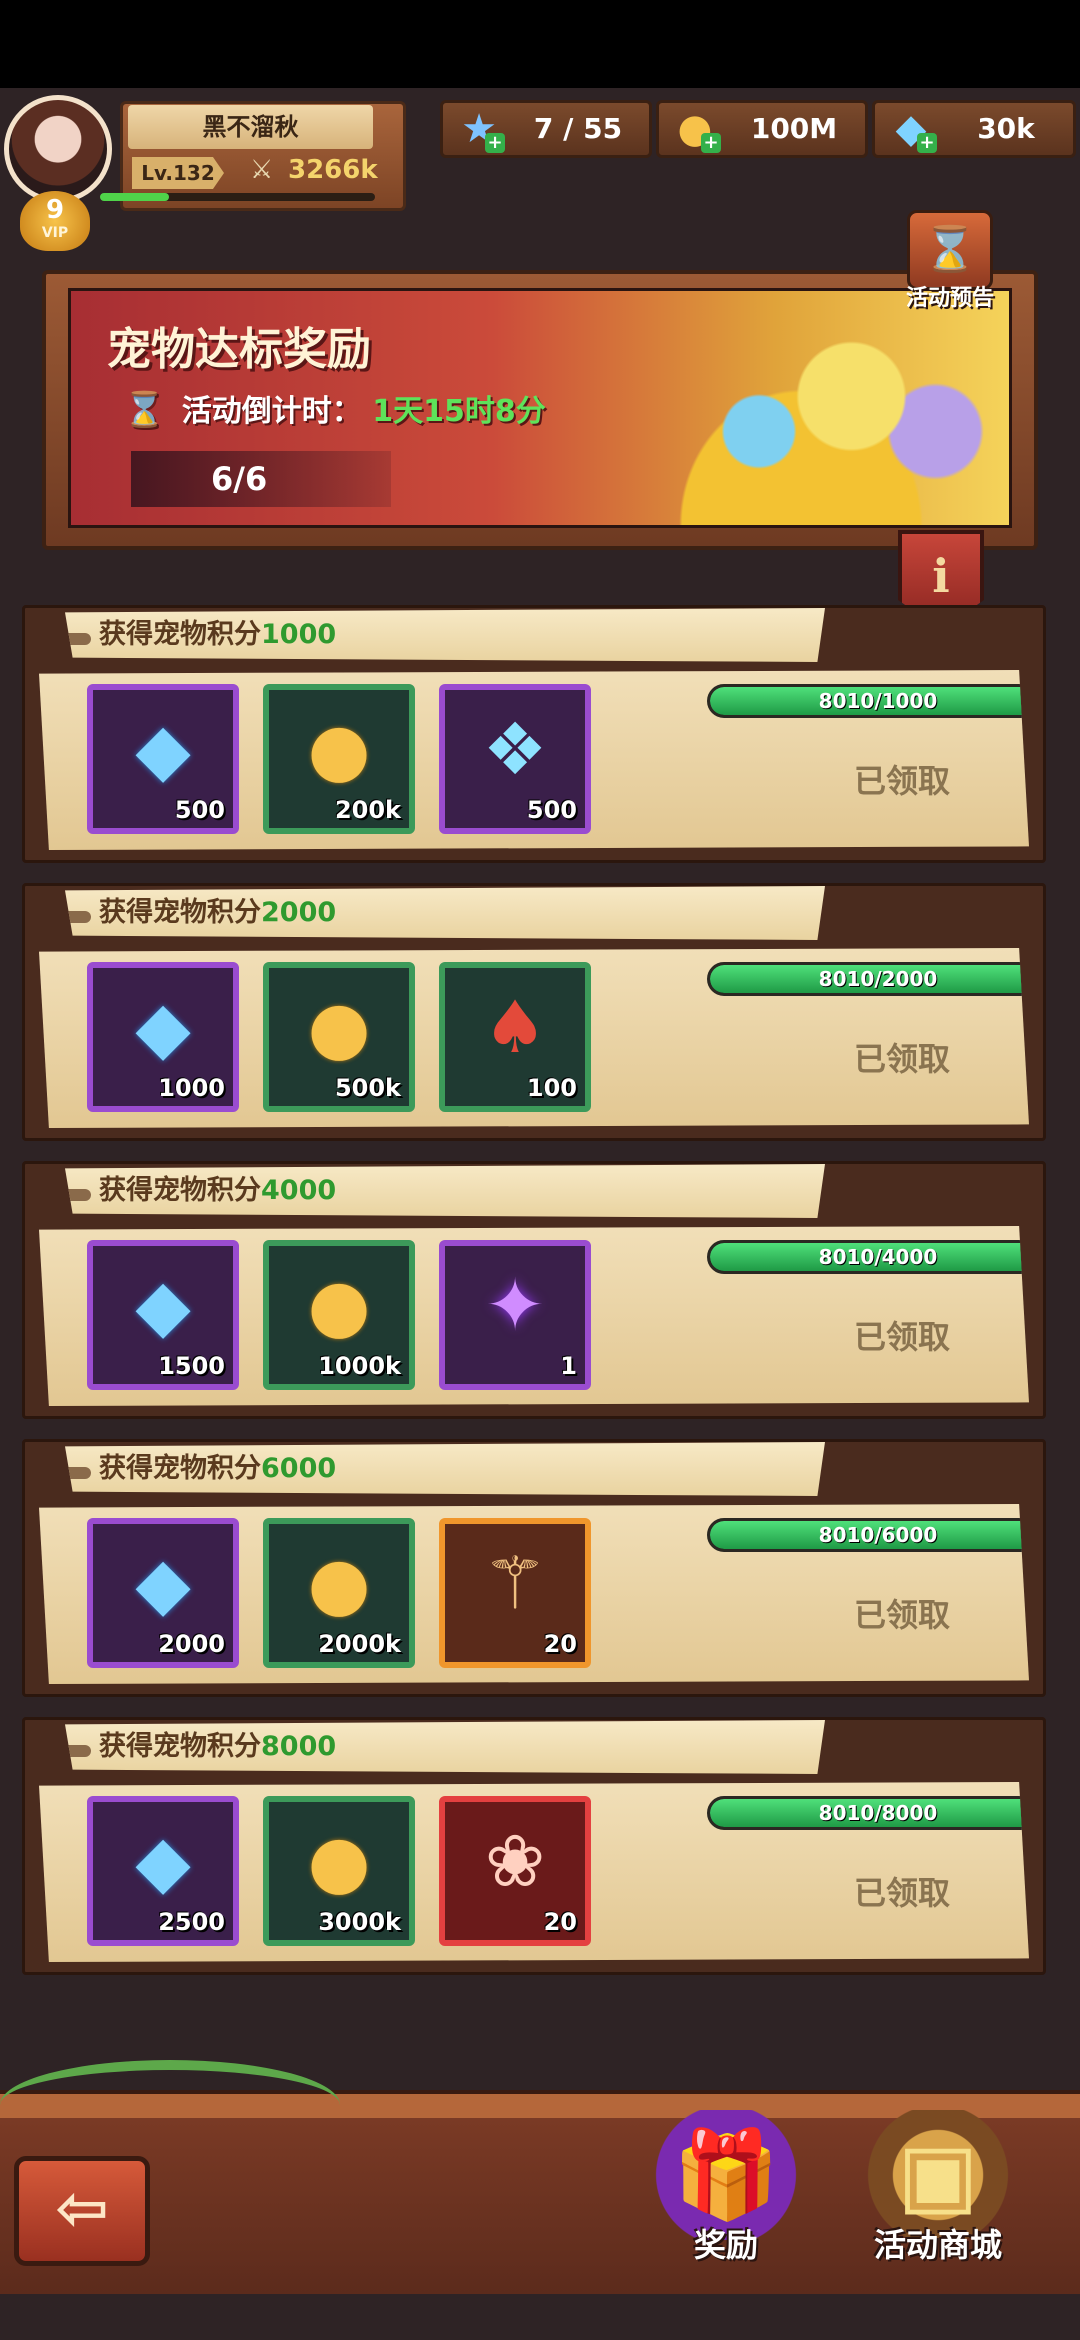 This screenshot has width=1080, height=2340. Describe the element at coordinates (938, 2200) in the screenshot. I see `event-shop-button: ▣ 活动商城` at that location.